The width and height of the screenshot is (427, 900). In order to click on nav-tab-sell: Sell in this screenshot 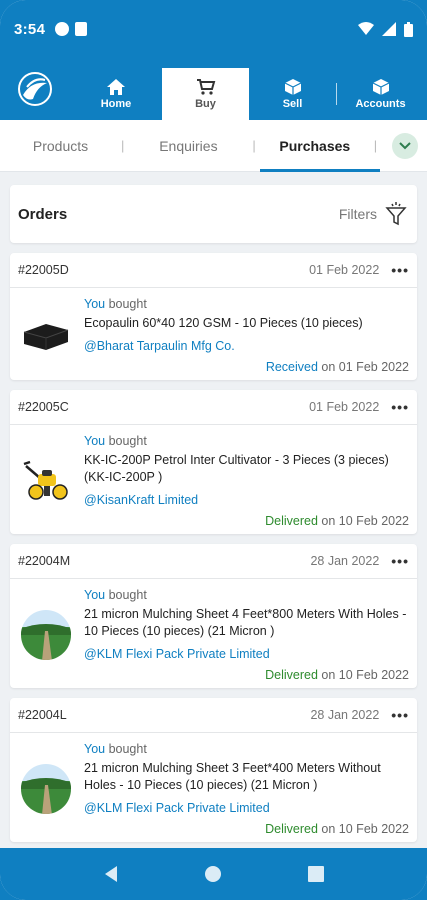, I will do `click(292, 94)`.